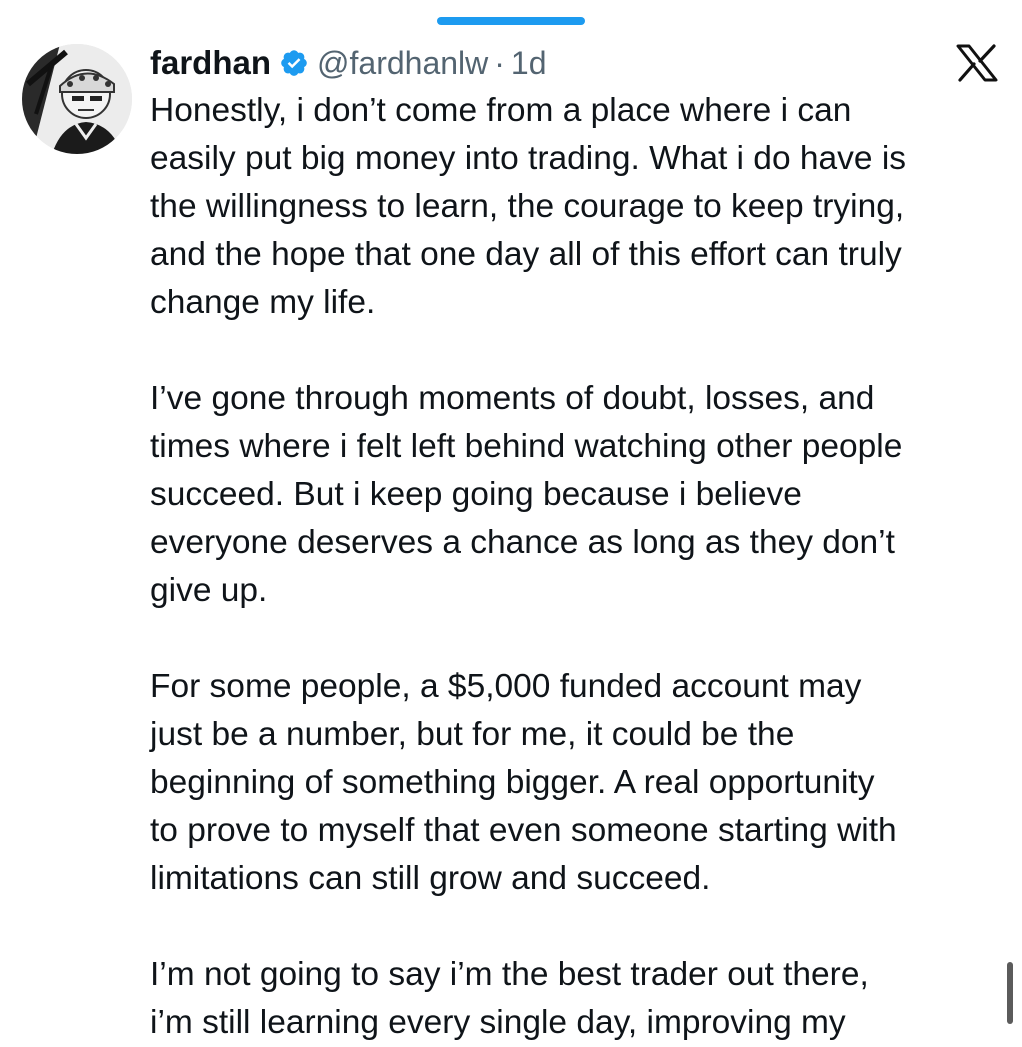 This screenshot has height=1047, width=1022. Describe the element at coordinates (402, 63) in the screenshot. I see `user-handle: @fardhanlw` at that location.